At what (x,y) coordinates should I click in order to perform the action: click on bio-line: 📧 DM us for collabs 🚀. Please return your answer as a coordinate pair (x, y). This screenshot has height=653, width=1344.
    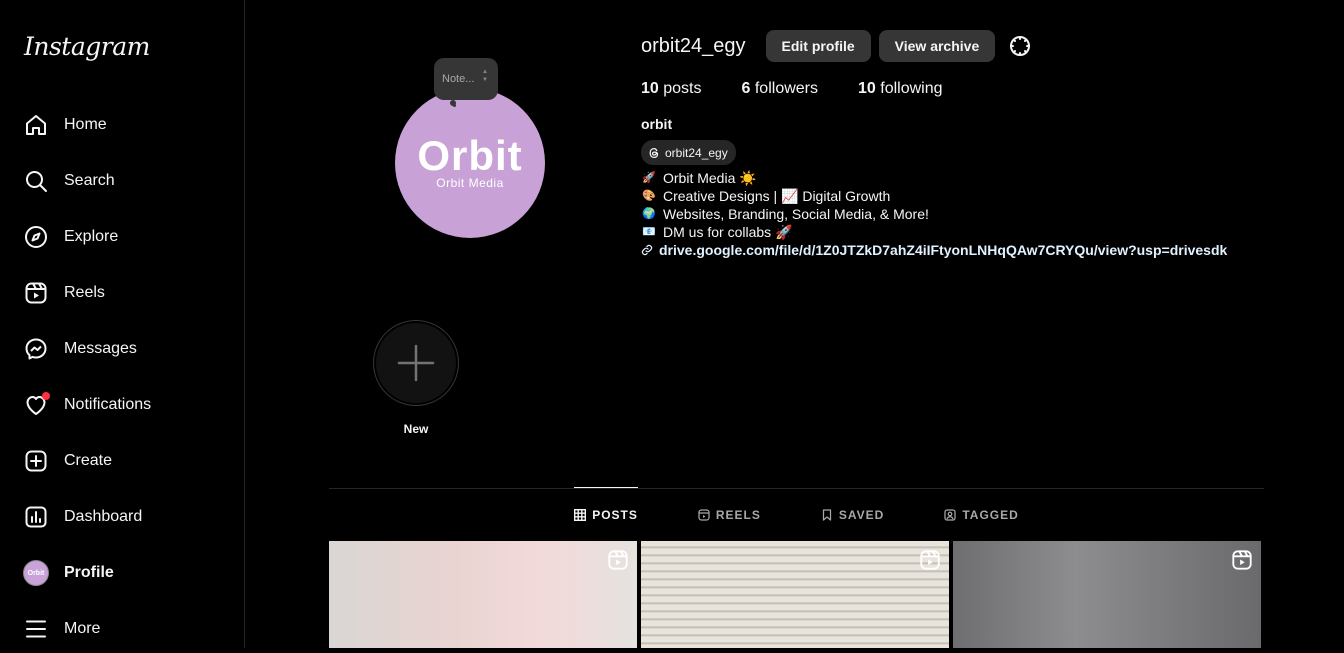
    Looking at the image, I should click on (981, 232).